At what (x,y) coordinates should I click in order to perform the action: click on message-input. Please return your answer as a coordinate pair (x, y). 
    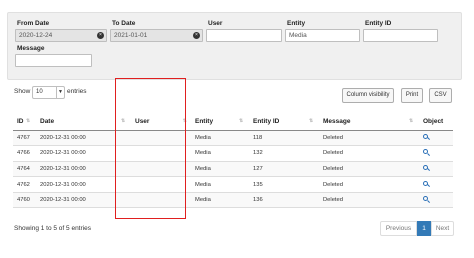
    Looking at the image, I should click on (53, 60).